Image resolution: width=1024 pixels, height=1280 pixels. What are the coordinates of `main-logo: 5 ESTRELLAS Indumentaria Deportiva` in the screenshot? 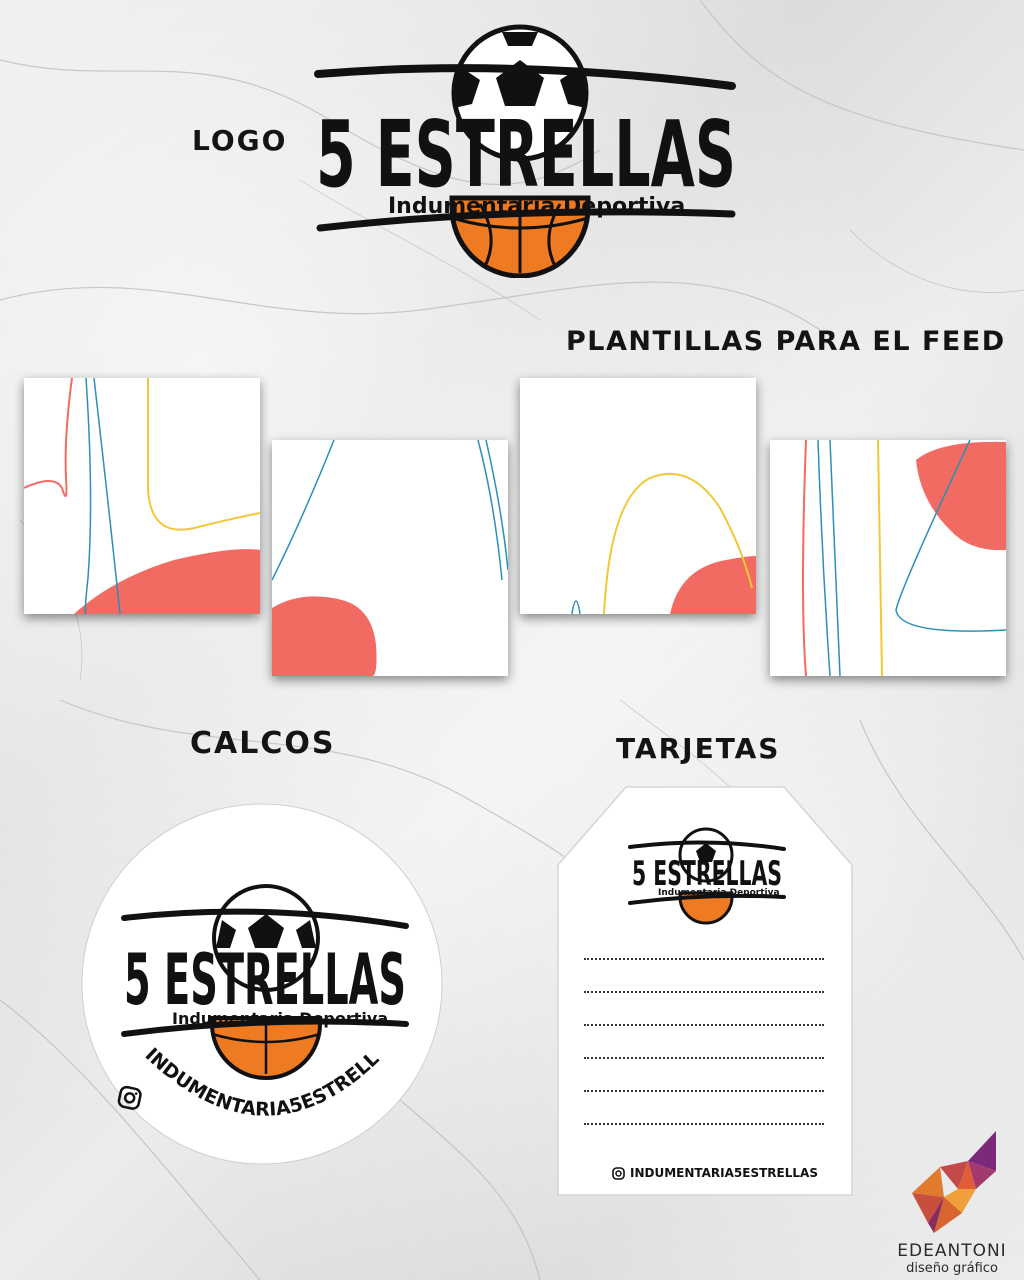 It's located at (525, 151).